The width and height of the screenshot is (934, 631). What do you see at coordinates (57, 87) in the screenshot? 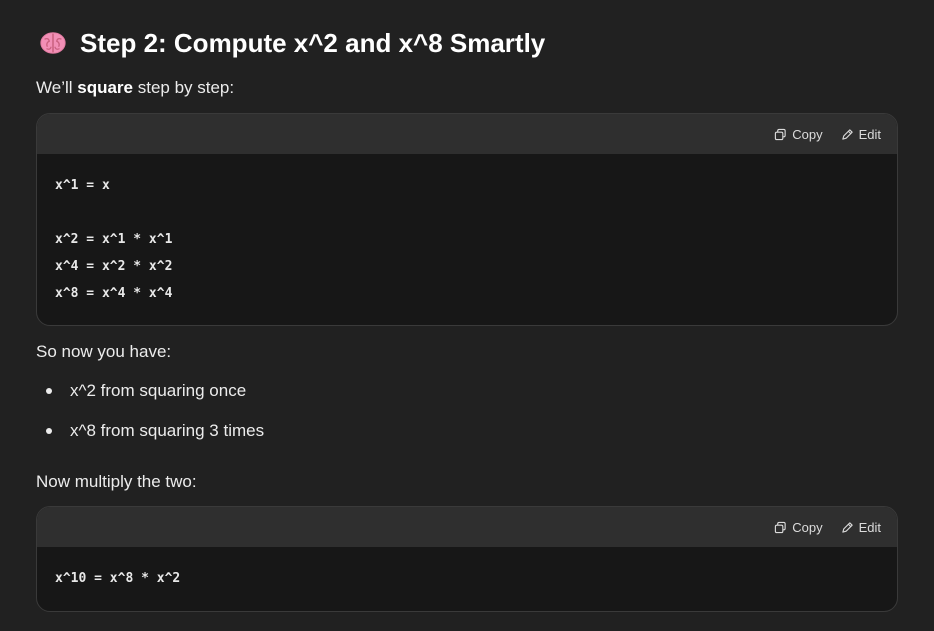
I see `intro-prefix: We’ll` at bounding box center [57, 87].